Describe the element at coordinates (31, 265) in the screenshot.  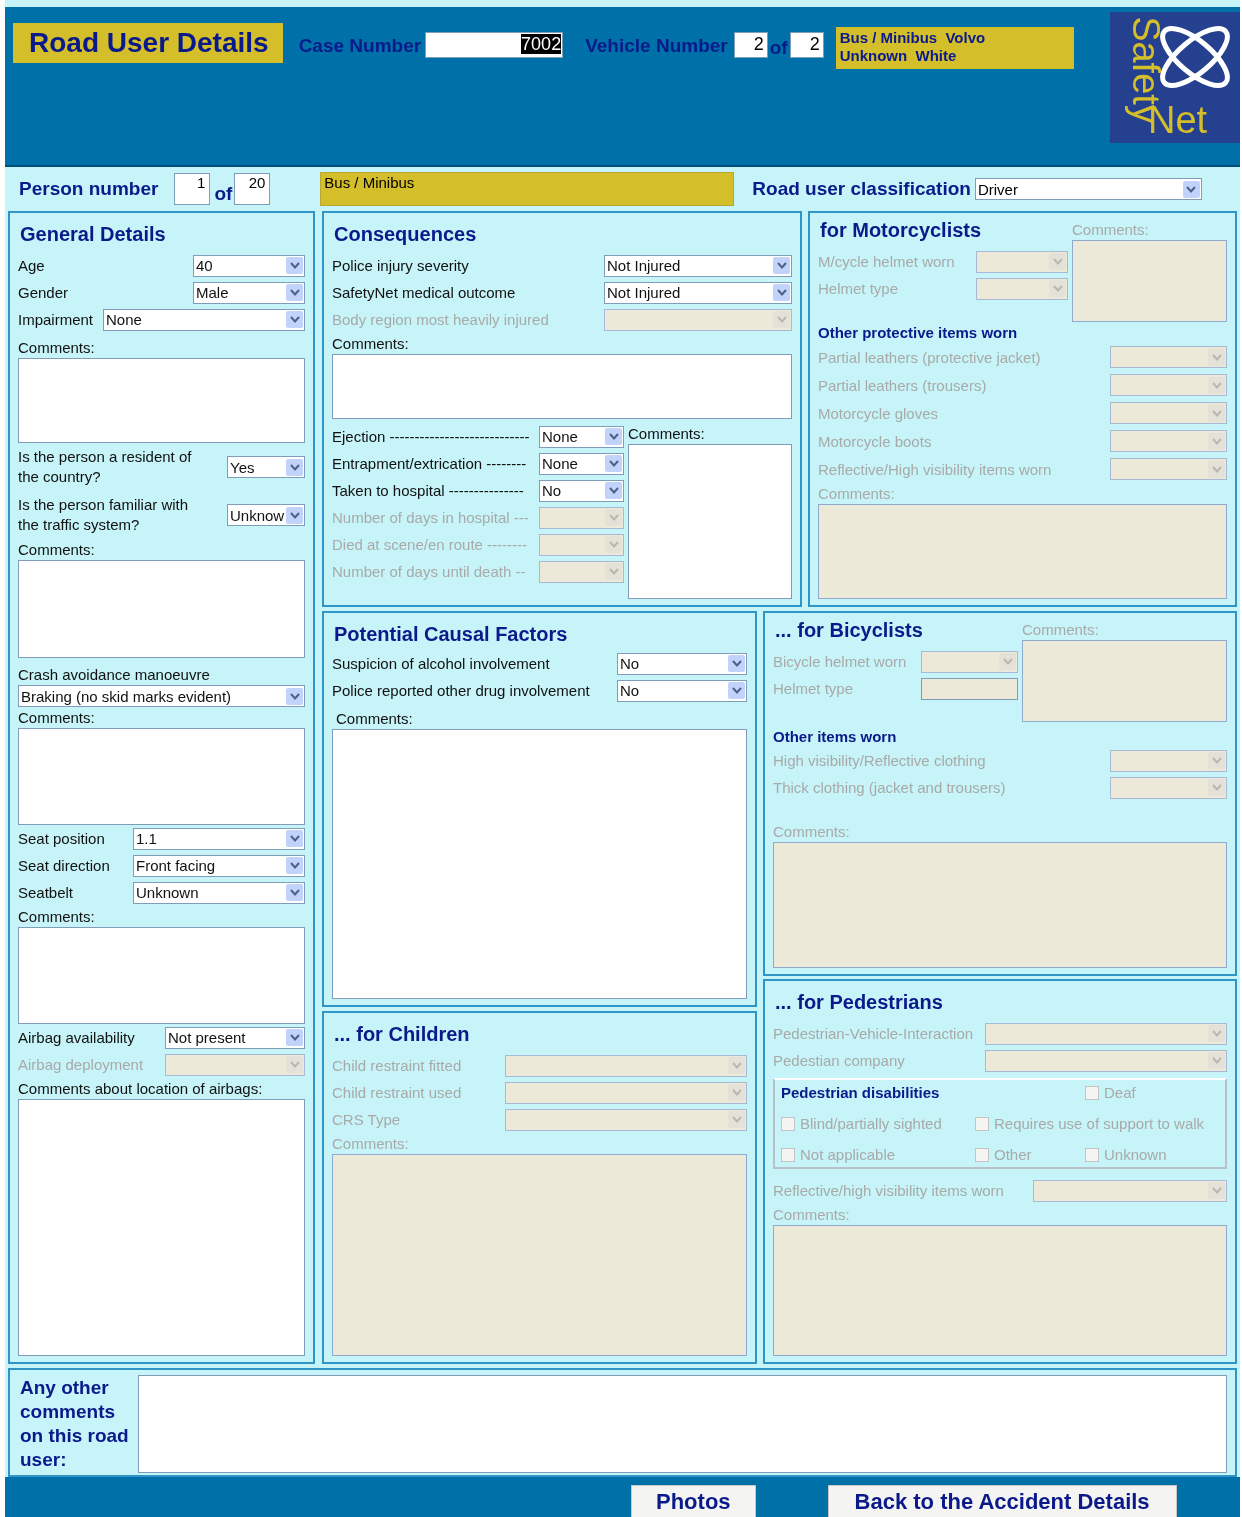
I see `field-label: Age` at that location.